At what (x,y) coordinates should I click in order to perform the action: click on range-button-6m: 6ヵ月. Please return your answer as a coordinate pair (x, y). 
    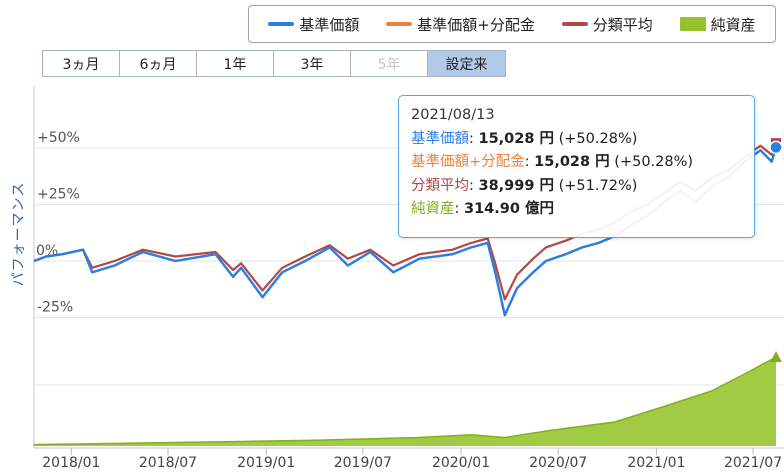
    Looking at the image, I should click on (158, 63).